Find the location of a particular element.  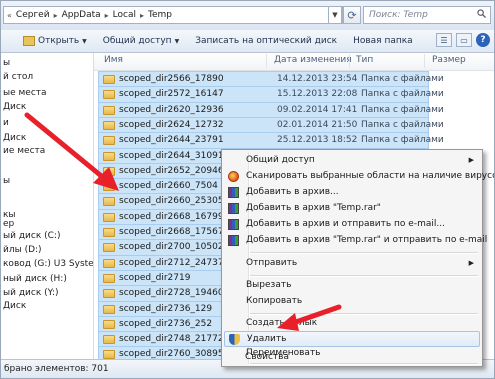

menu-item-create-shortcut: Создать ярлык is located at coordinates (352, 324).